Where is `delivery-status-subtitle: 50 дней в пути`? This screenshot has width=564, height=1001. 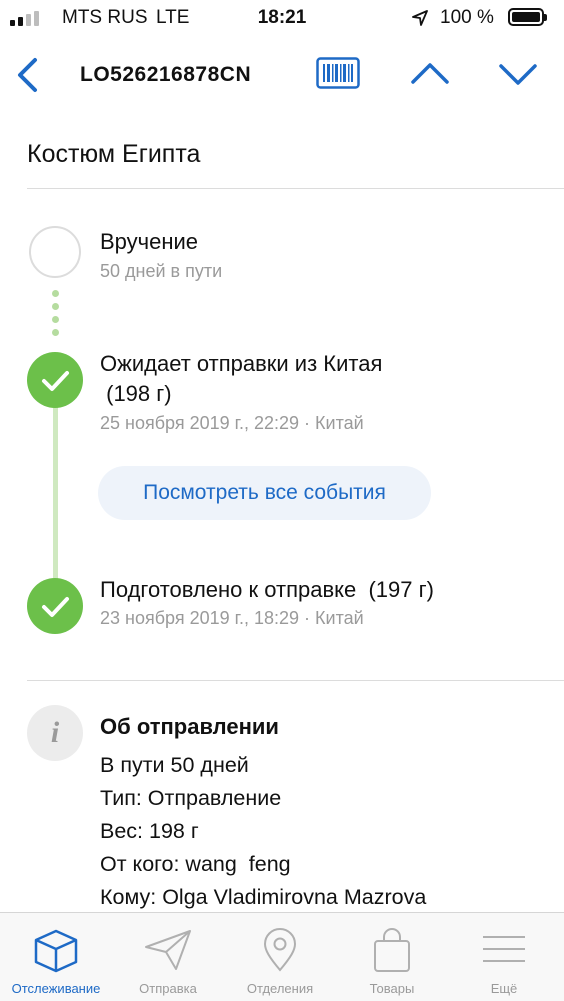 delivery-status-subtitle: 50 дней в пути is located at coordinates (161, 271).